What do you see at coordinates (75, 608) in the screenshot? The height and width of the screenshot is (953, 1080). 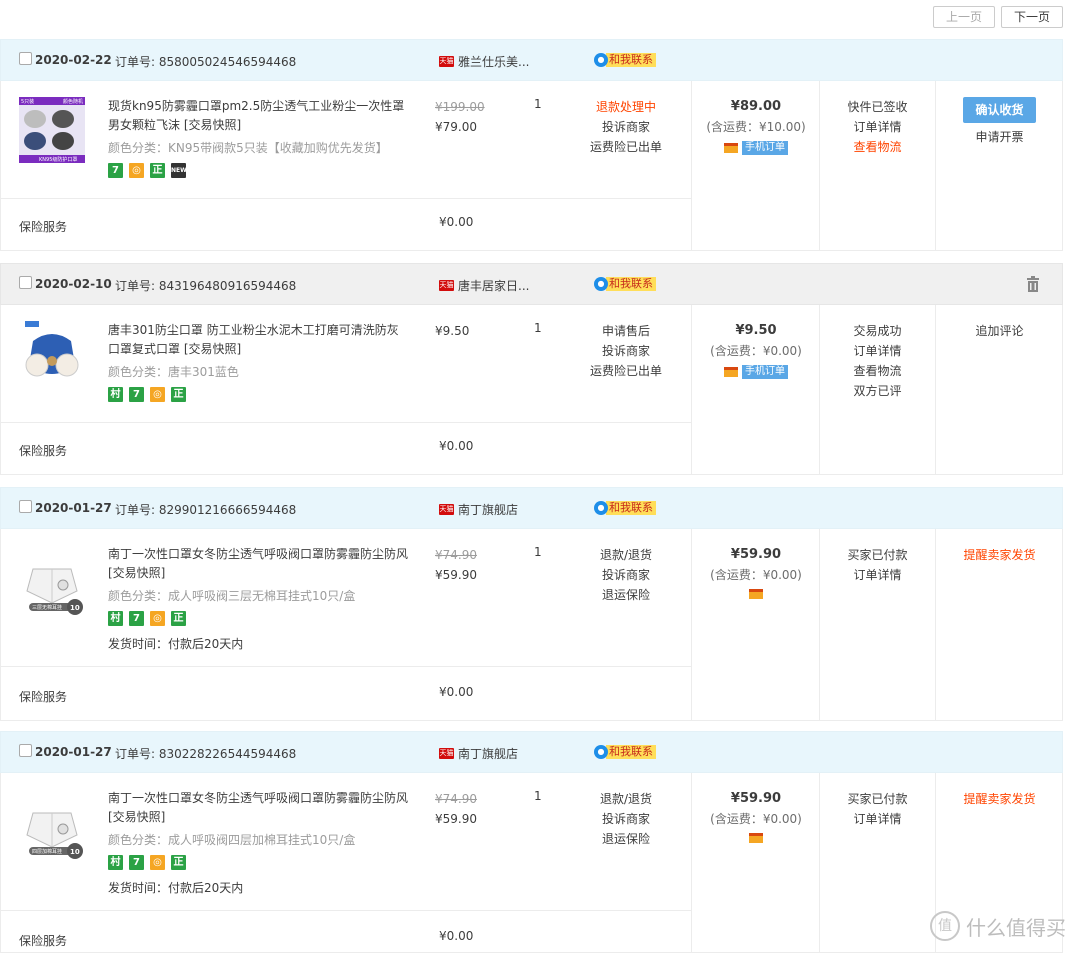 I see `svg-text: 10` at bounding box center [75, 608].